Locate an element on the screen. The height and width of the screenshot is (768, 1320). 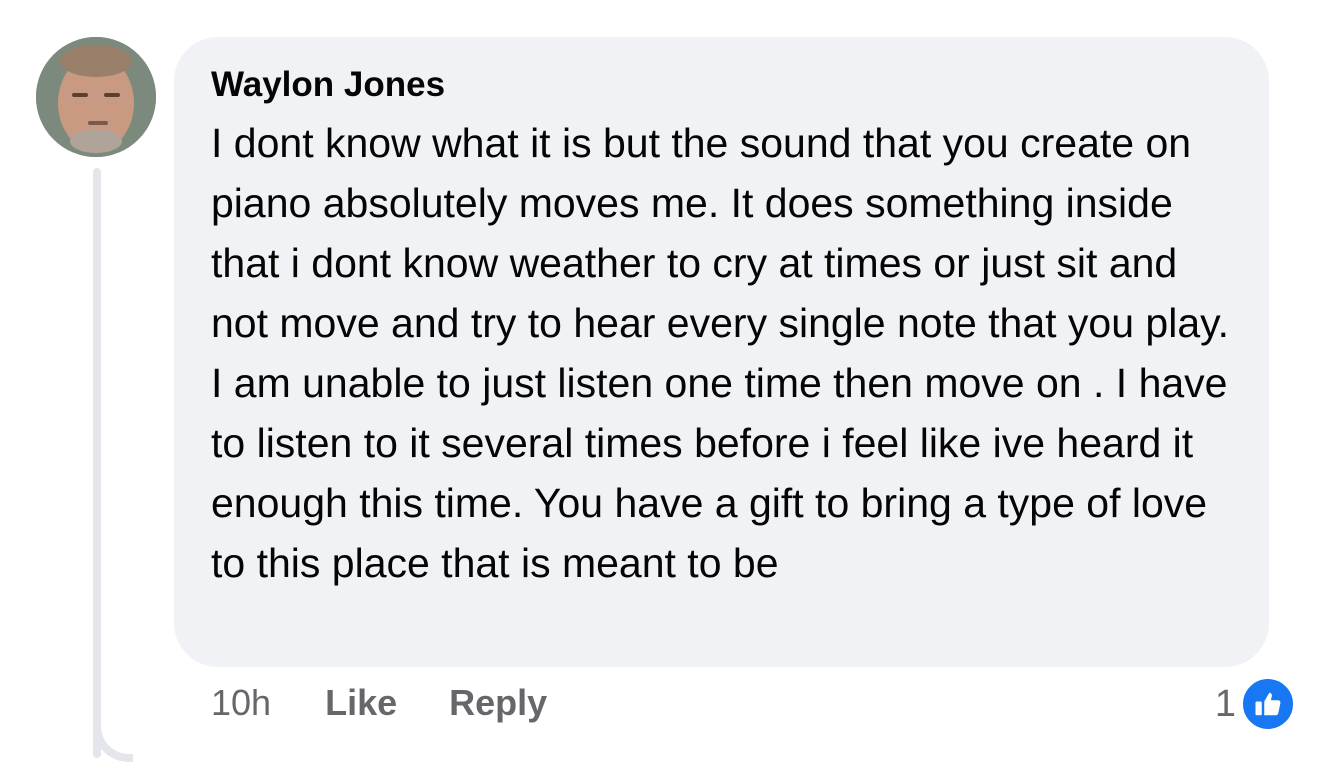
reaction-summary: 1 is located at coordinates (1255, 704).